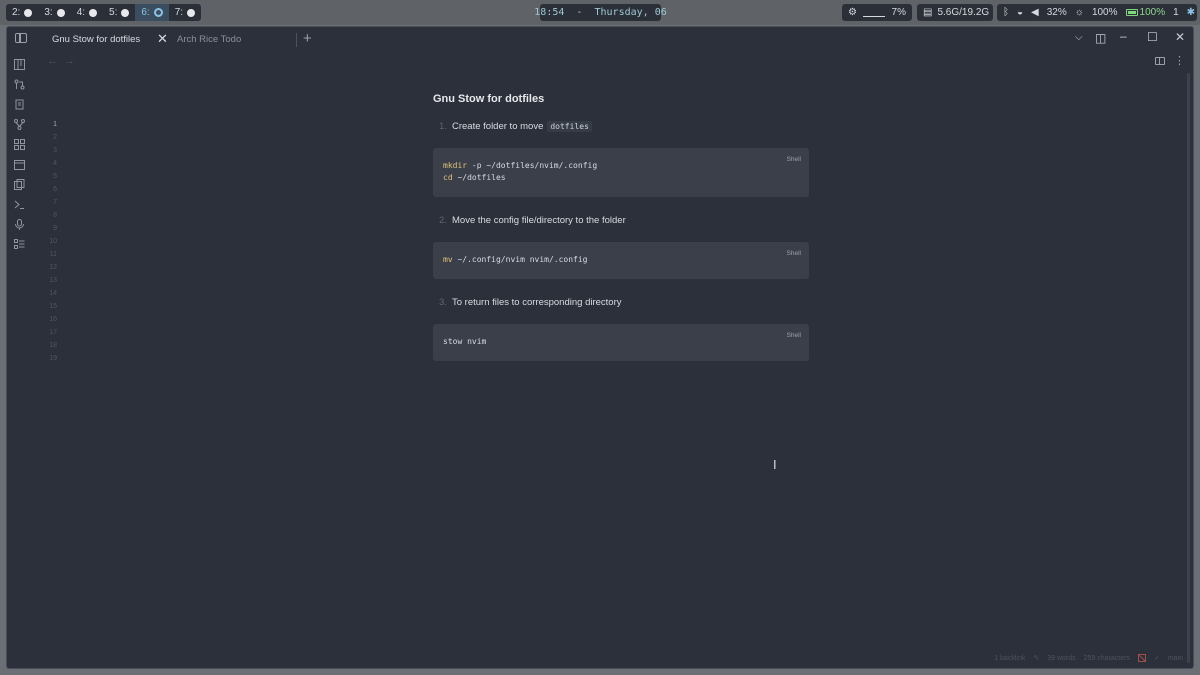 This screenshot has width=1200, height=675. Describe the element at coordinates (52, 61) in the screenshot. I see `back-arrow-icon: ←` at that location.